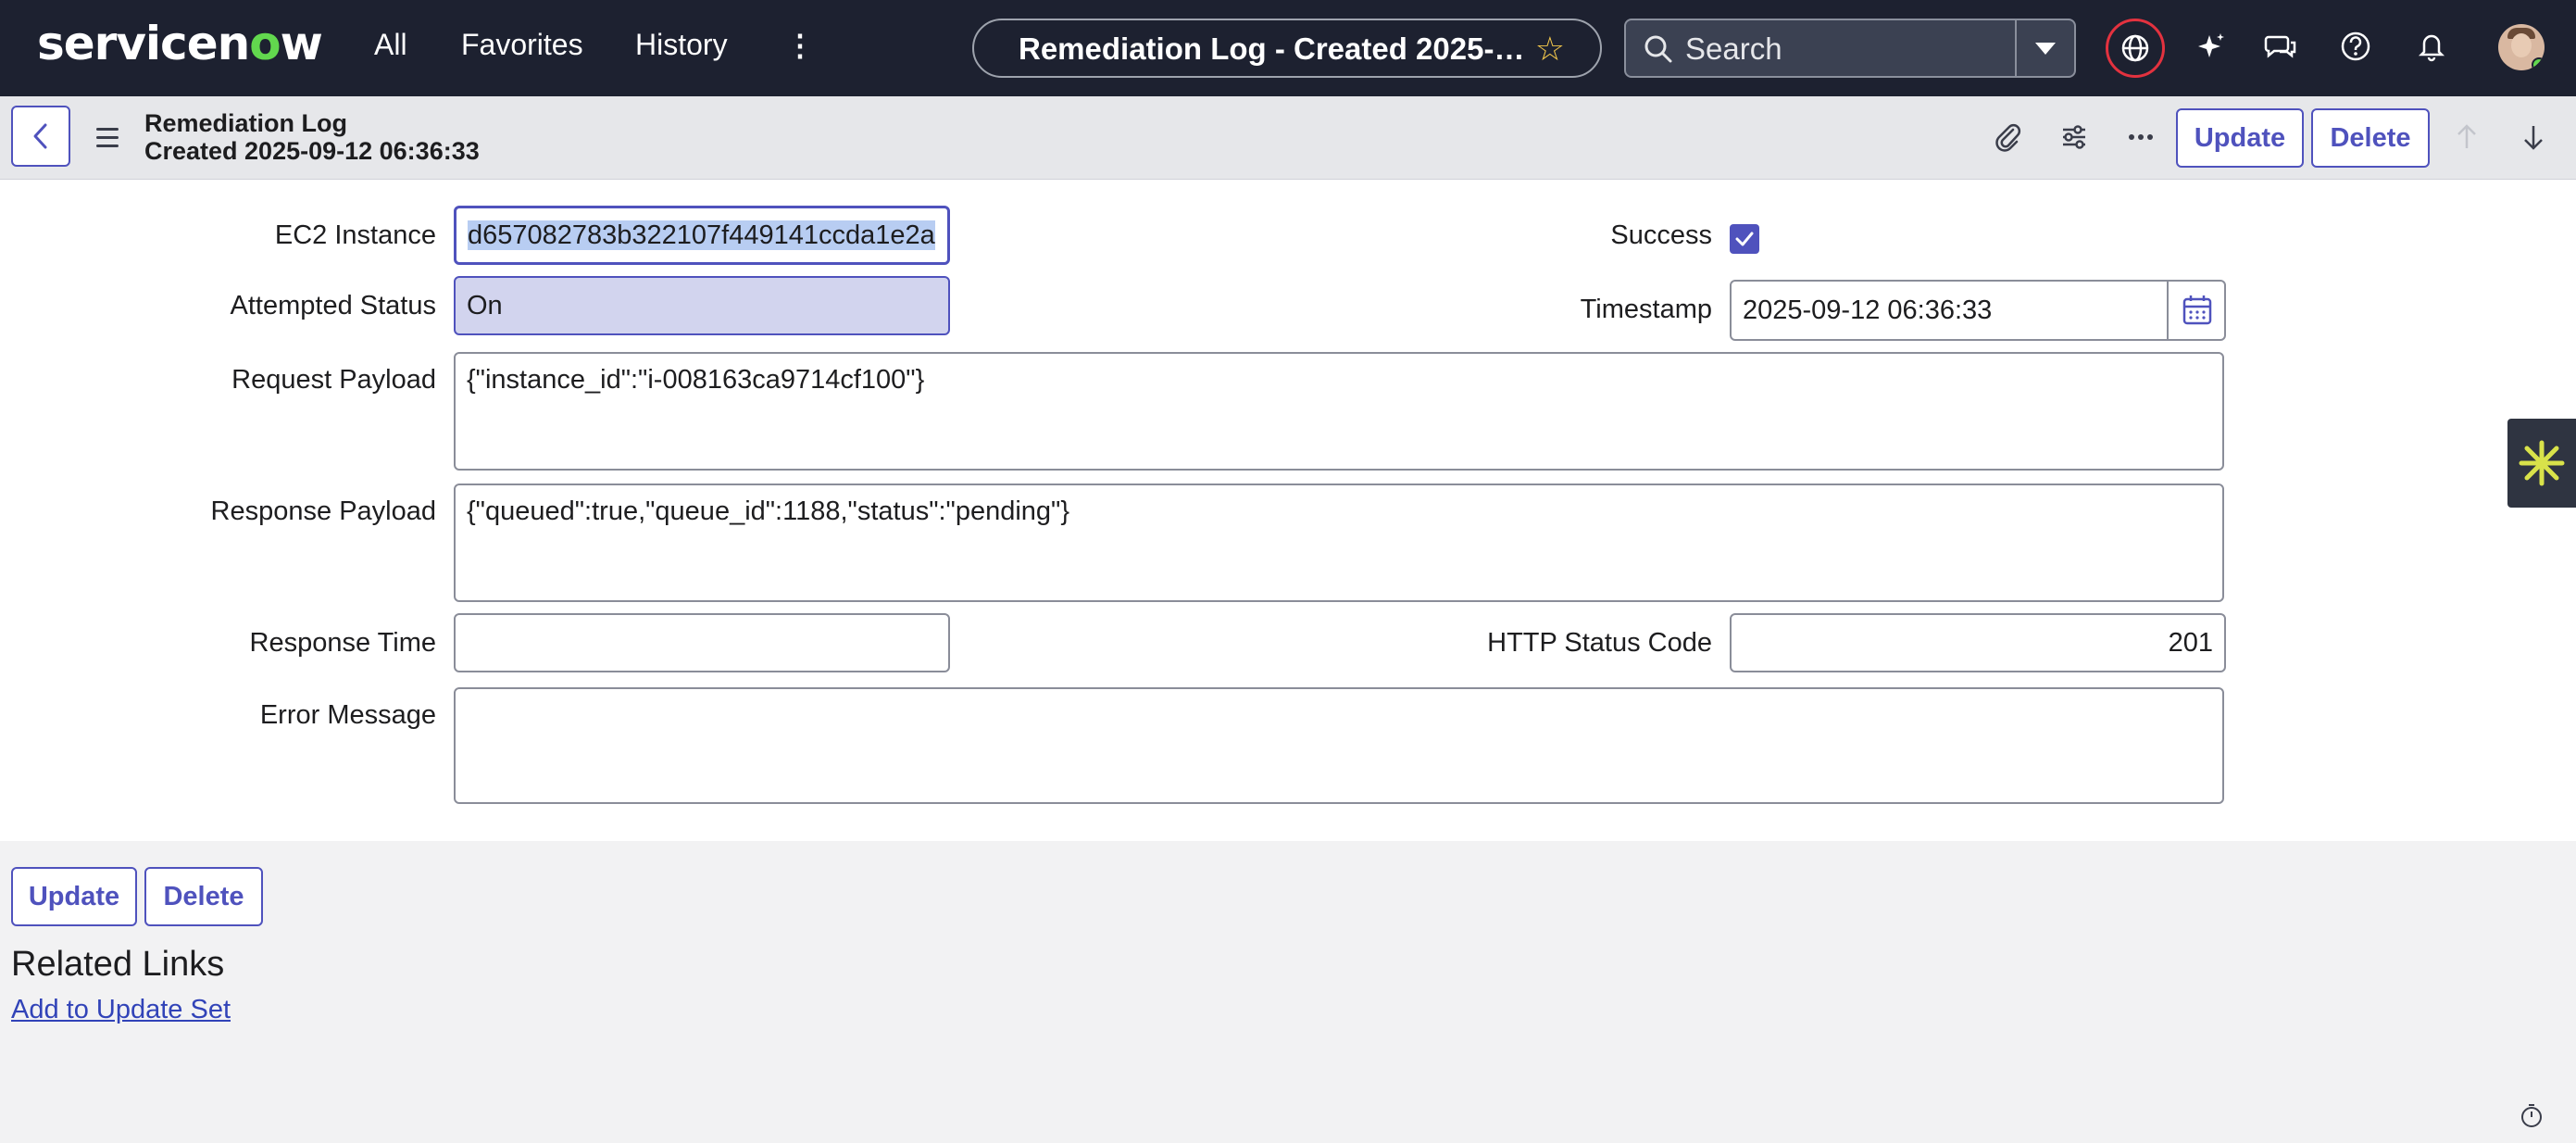  Describe the element at coordinates (2211, 47) in the screenshot. I see `sparkle-icon` at that location.